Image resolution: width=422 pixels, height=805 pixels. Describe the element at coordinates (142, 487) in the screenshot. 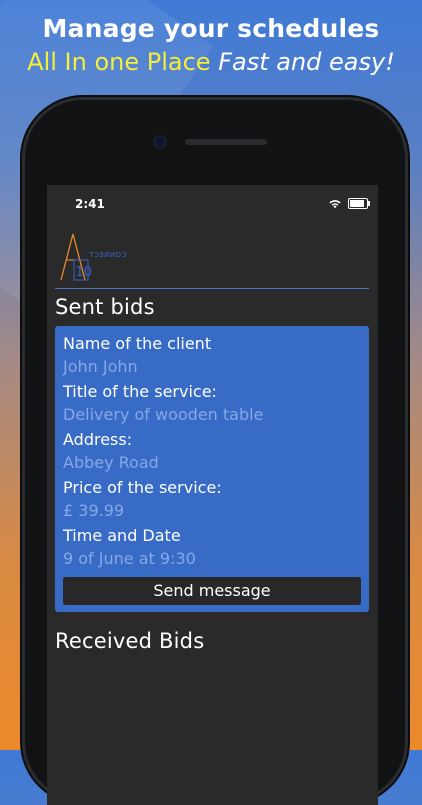

I see `service-price-label: Price of the service:` at that location.